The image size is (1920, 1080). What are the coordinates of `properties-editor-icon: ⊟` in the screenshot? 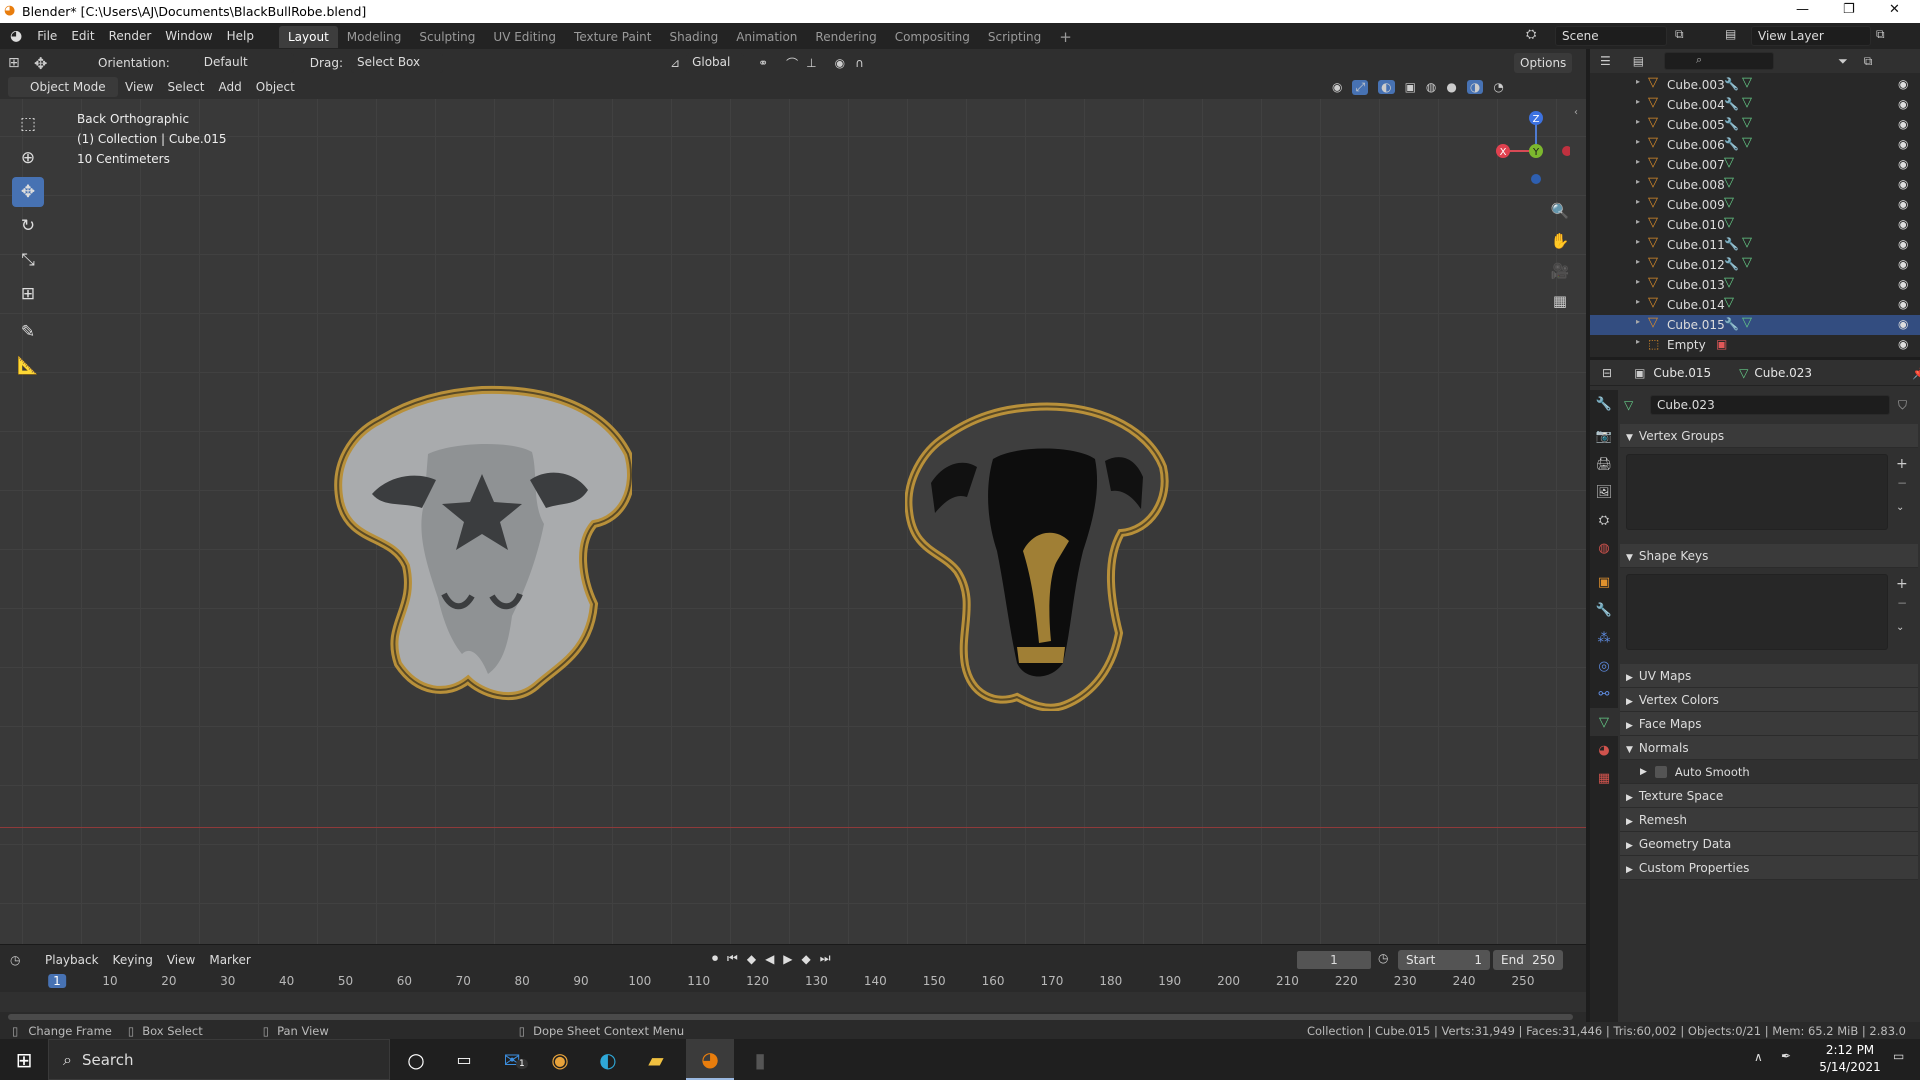 It's located at (1607, 373).